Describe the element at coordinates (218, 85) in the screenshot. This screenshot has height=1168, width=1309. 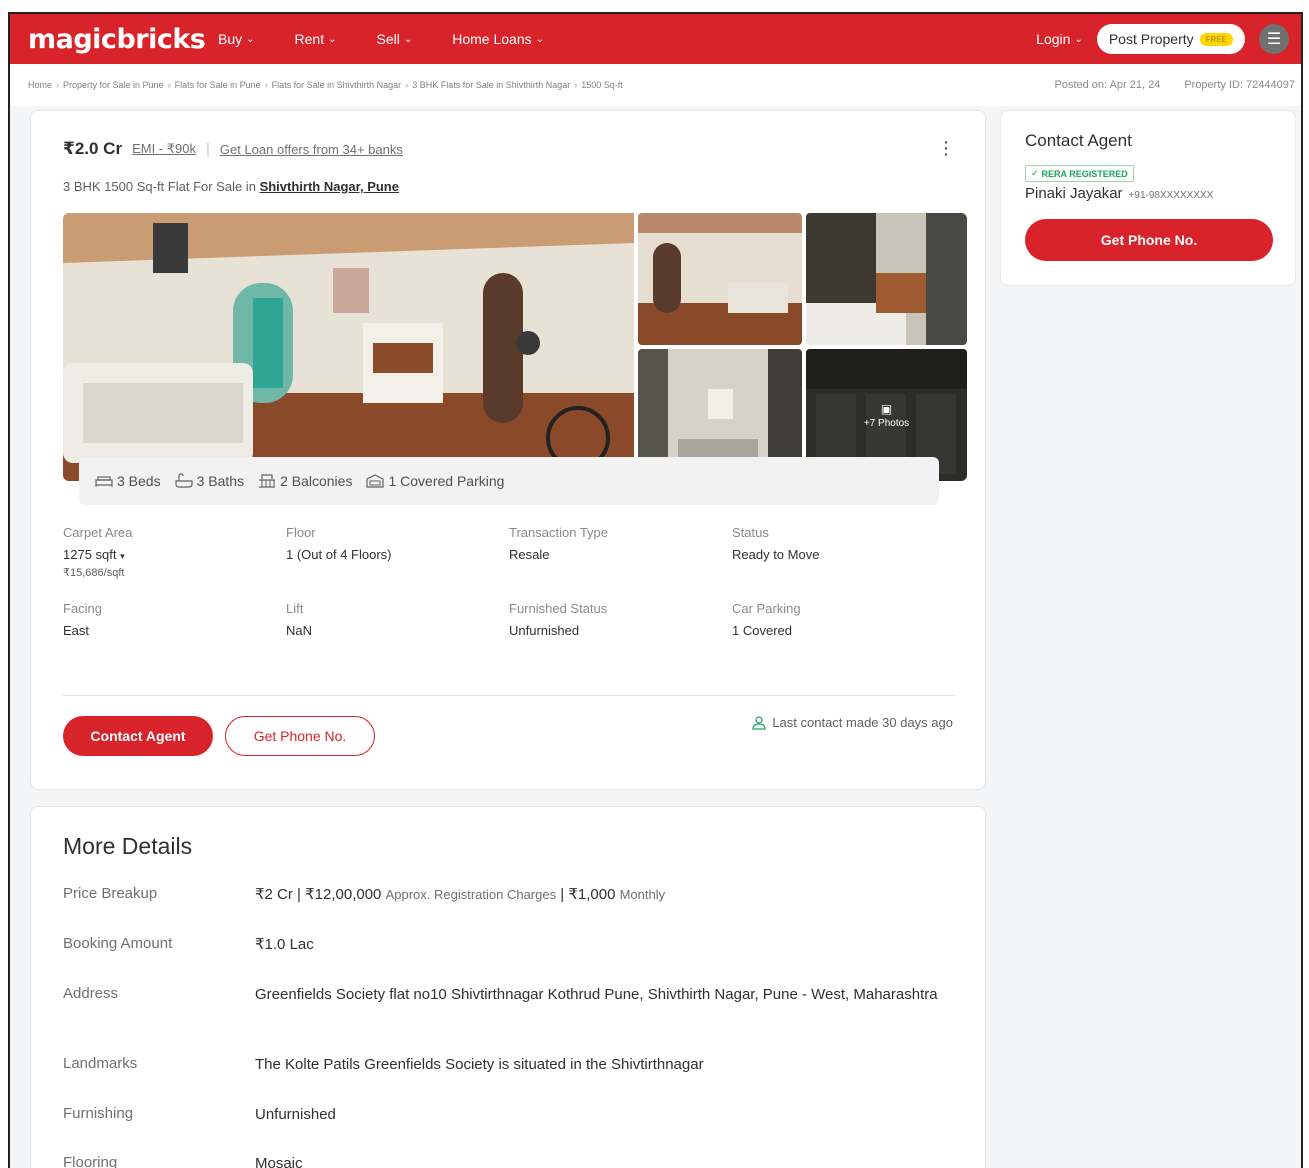
I see `breadcrumb-flats-pune: Flats for Sale in Pune` at that location.